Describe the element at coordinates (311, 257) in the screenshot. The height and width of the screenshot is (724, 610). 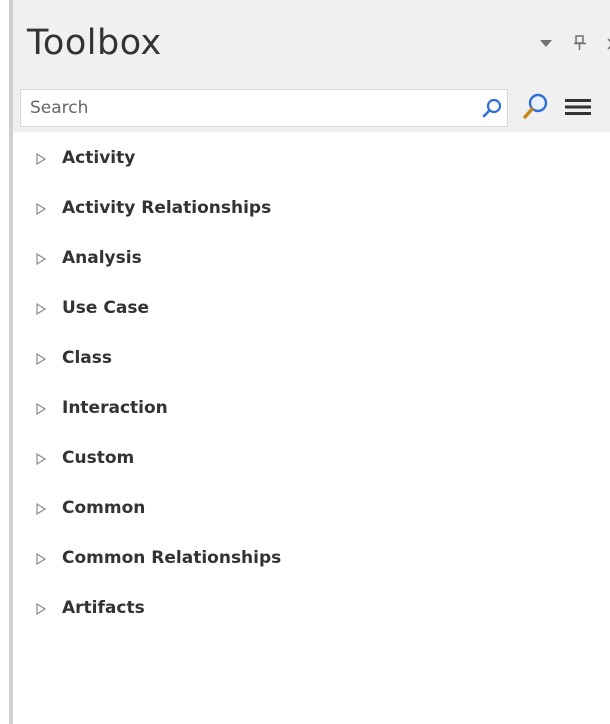
I see `toolbox-category-analysis: Analysis` at that location.